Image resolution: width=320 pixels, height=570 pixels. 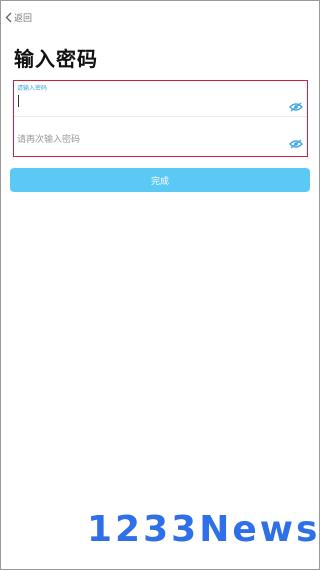 I want to click on password-form: 请输入密码 请再次输入密码, so click(x=160, y=118).